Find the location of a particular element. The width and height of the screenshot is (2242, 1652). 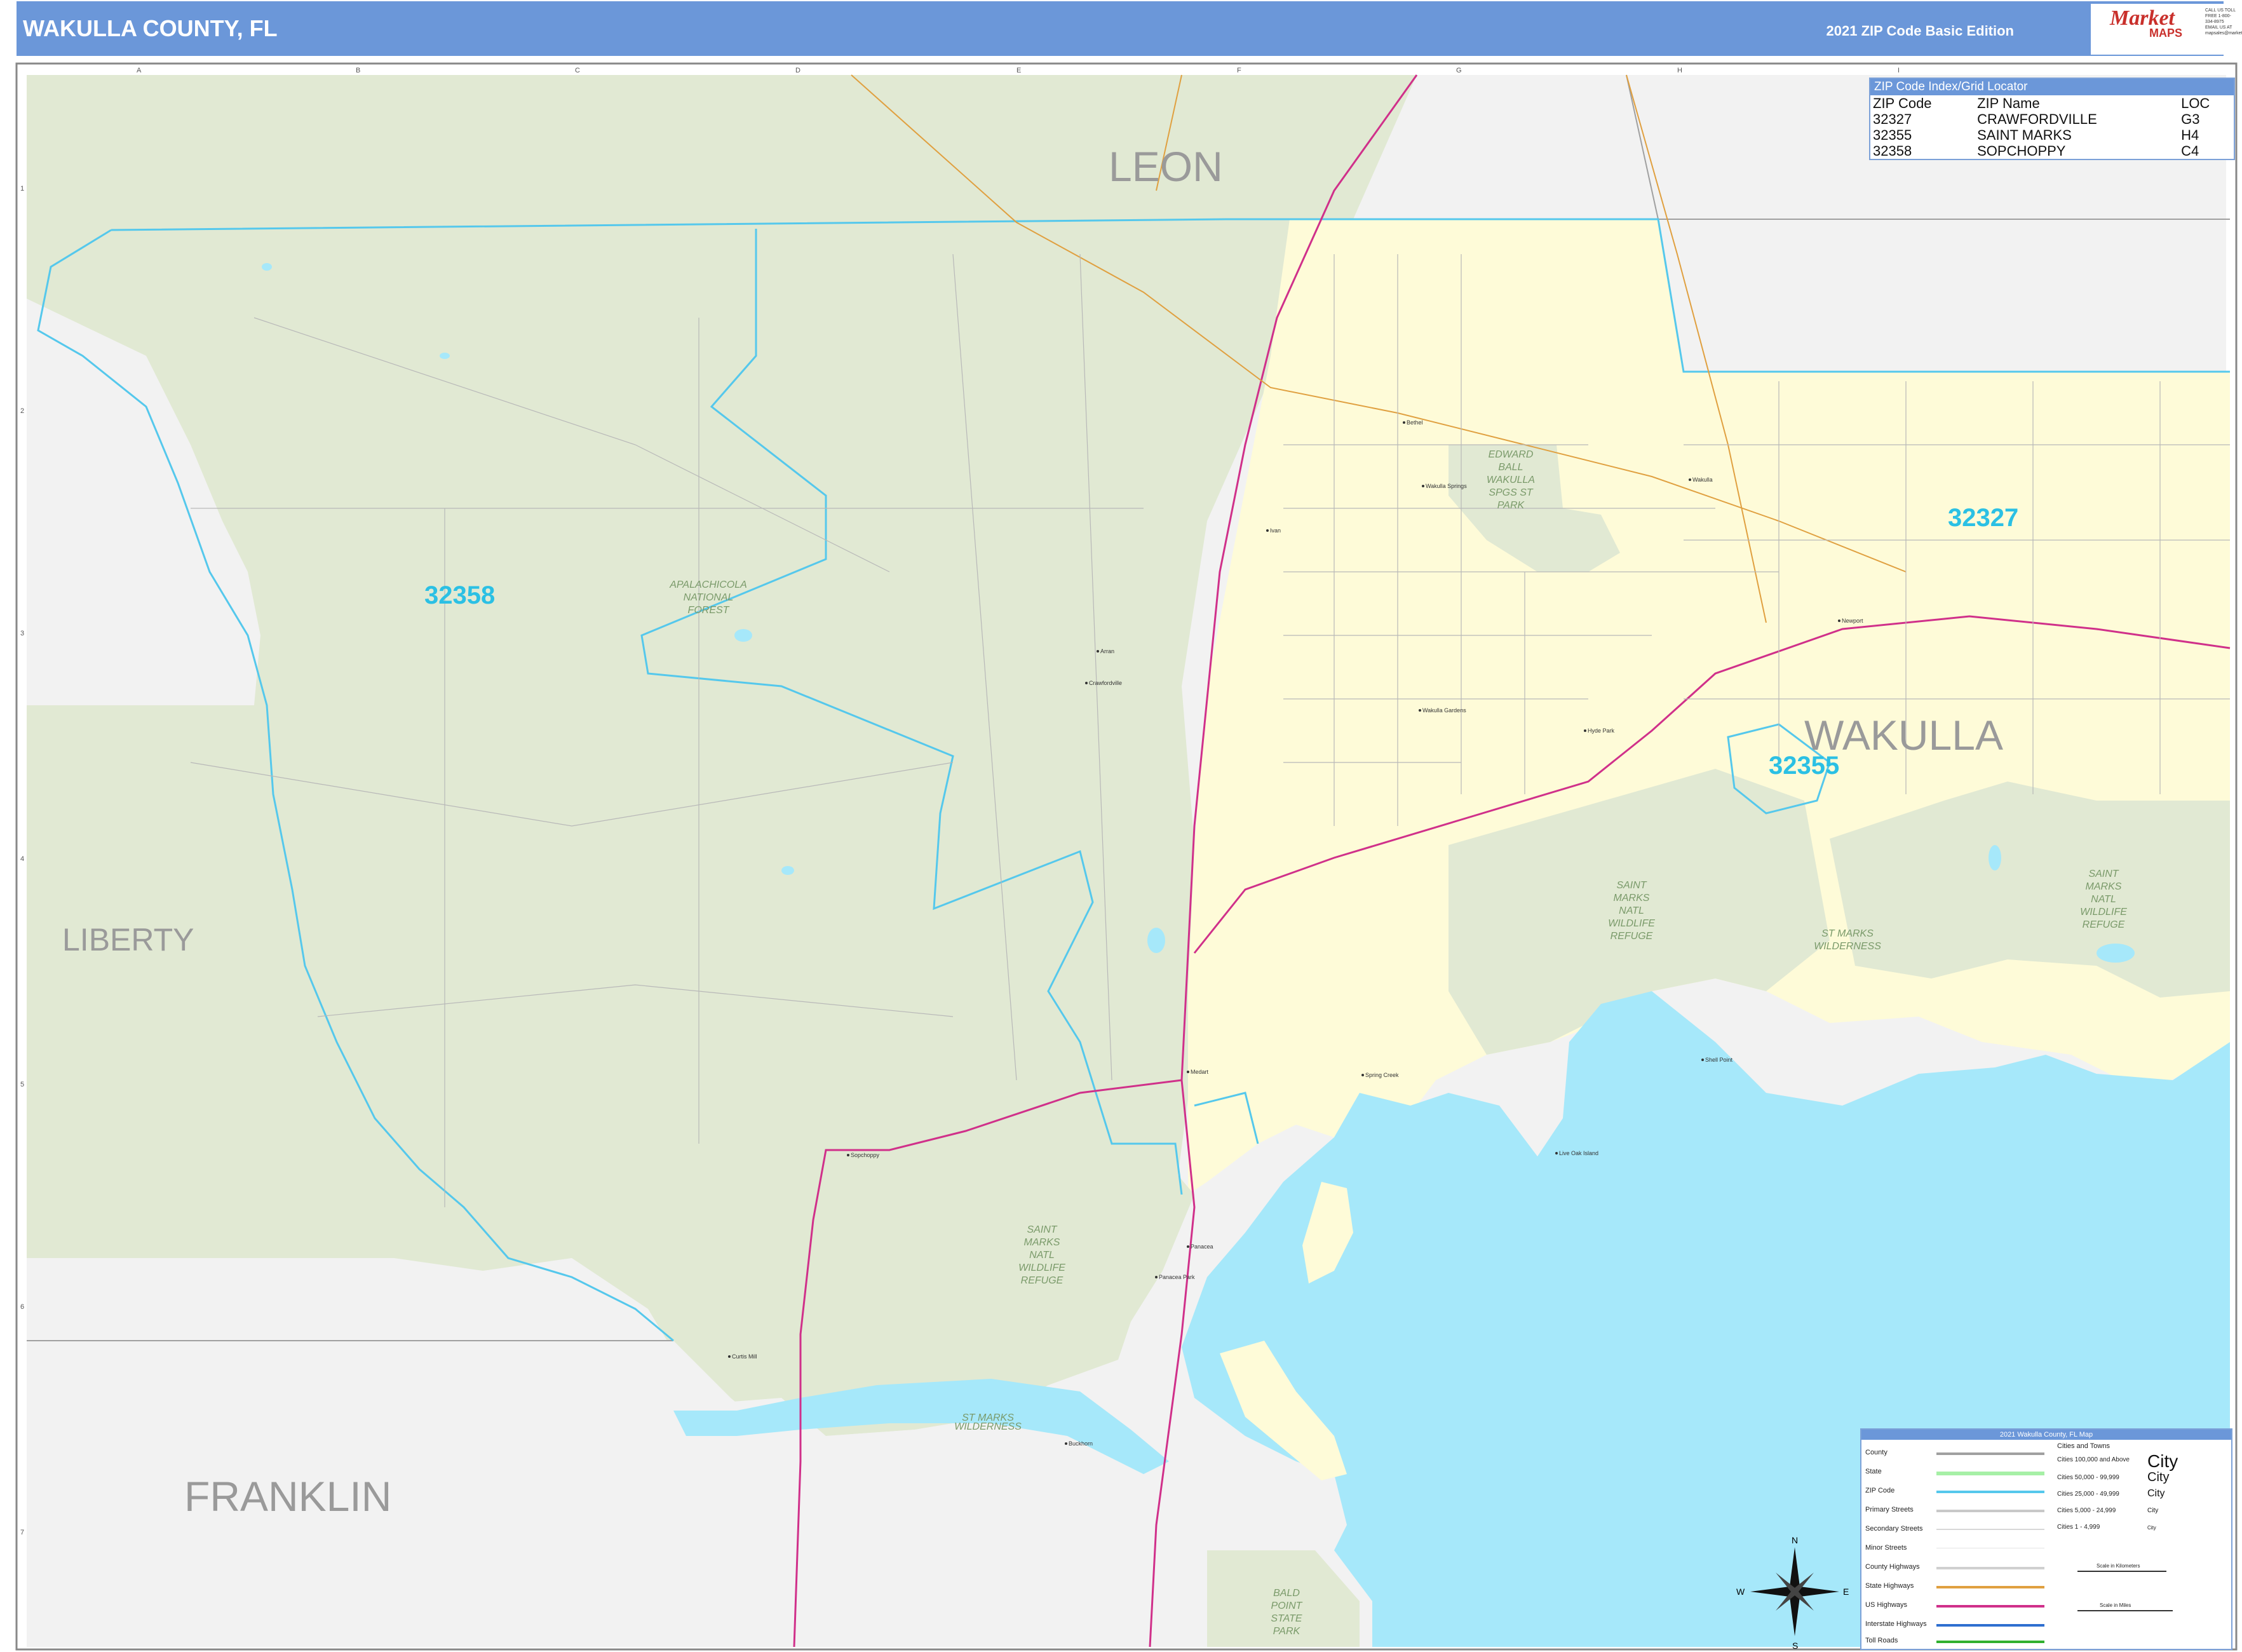

area-label-st-marks-wilderness-west: ST MARKS WILDERNESS is located at coordinates (988, 1422).